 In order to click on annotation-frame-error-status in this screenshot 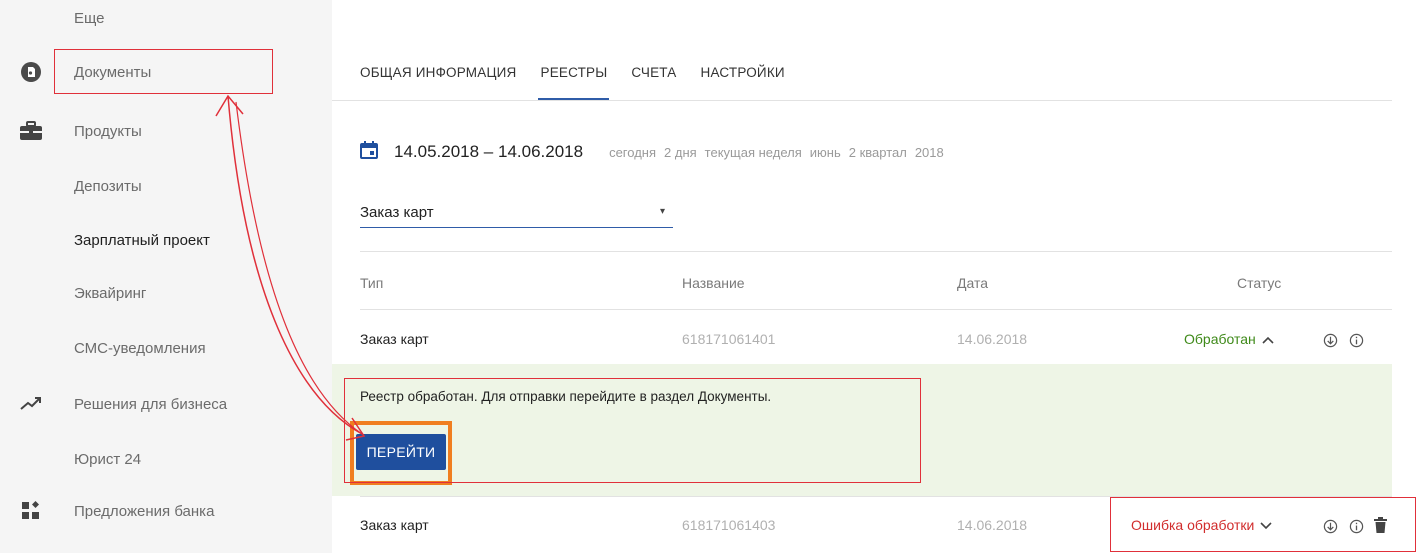, I will do `click(1263, 524)`.